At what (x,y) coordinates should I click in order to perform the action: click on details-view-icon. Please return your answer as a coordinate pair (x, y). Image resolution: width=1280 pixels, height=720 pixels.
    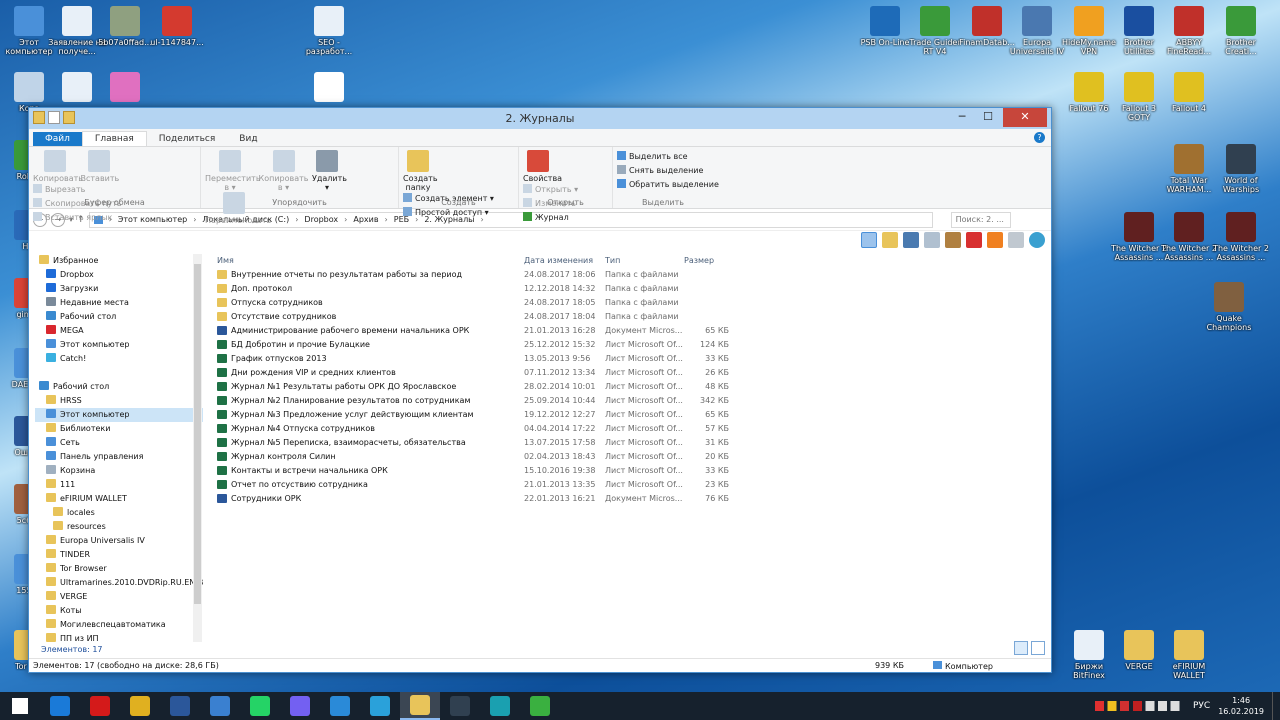
    Looking at the image, I should click on (1021, 648).